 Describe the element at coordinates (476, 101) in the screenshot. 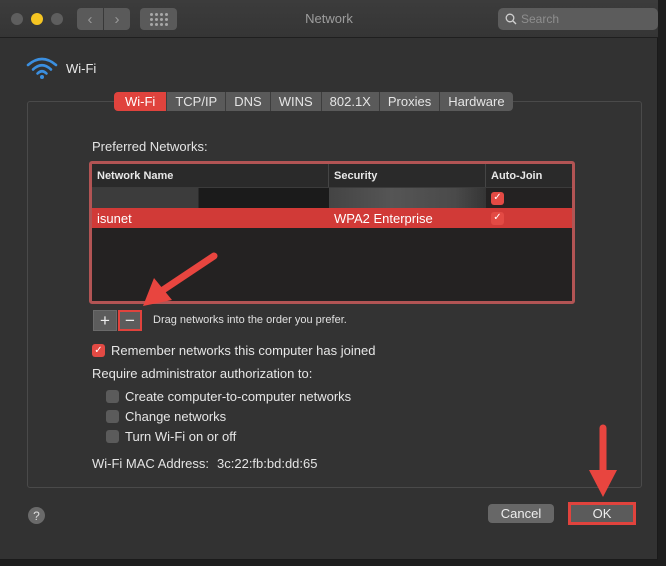

I see `tab-hardware: Hardware` at that location.